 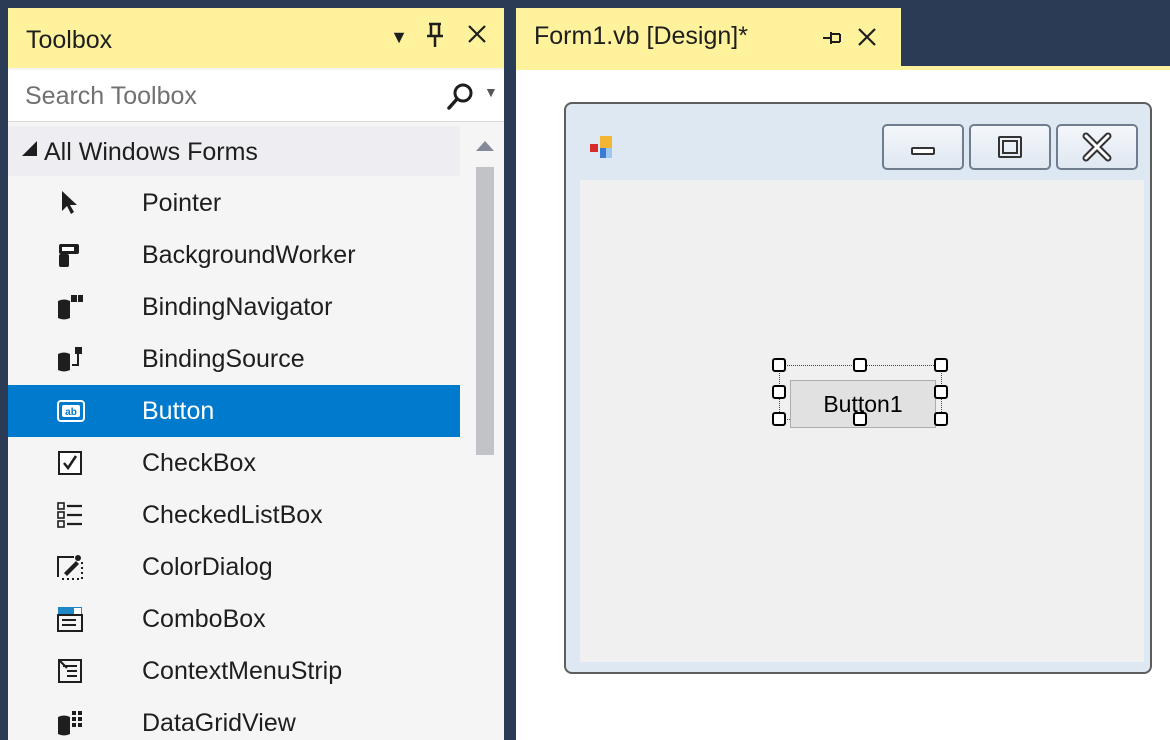 I want to click on contextmenustrip-icon, so click(x=70, y=671).